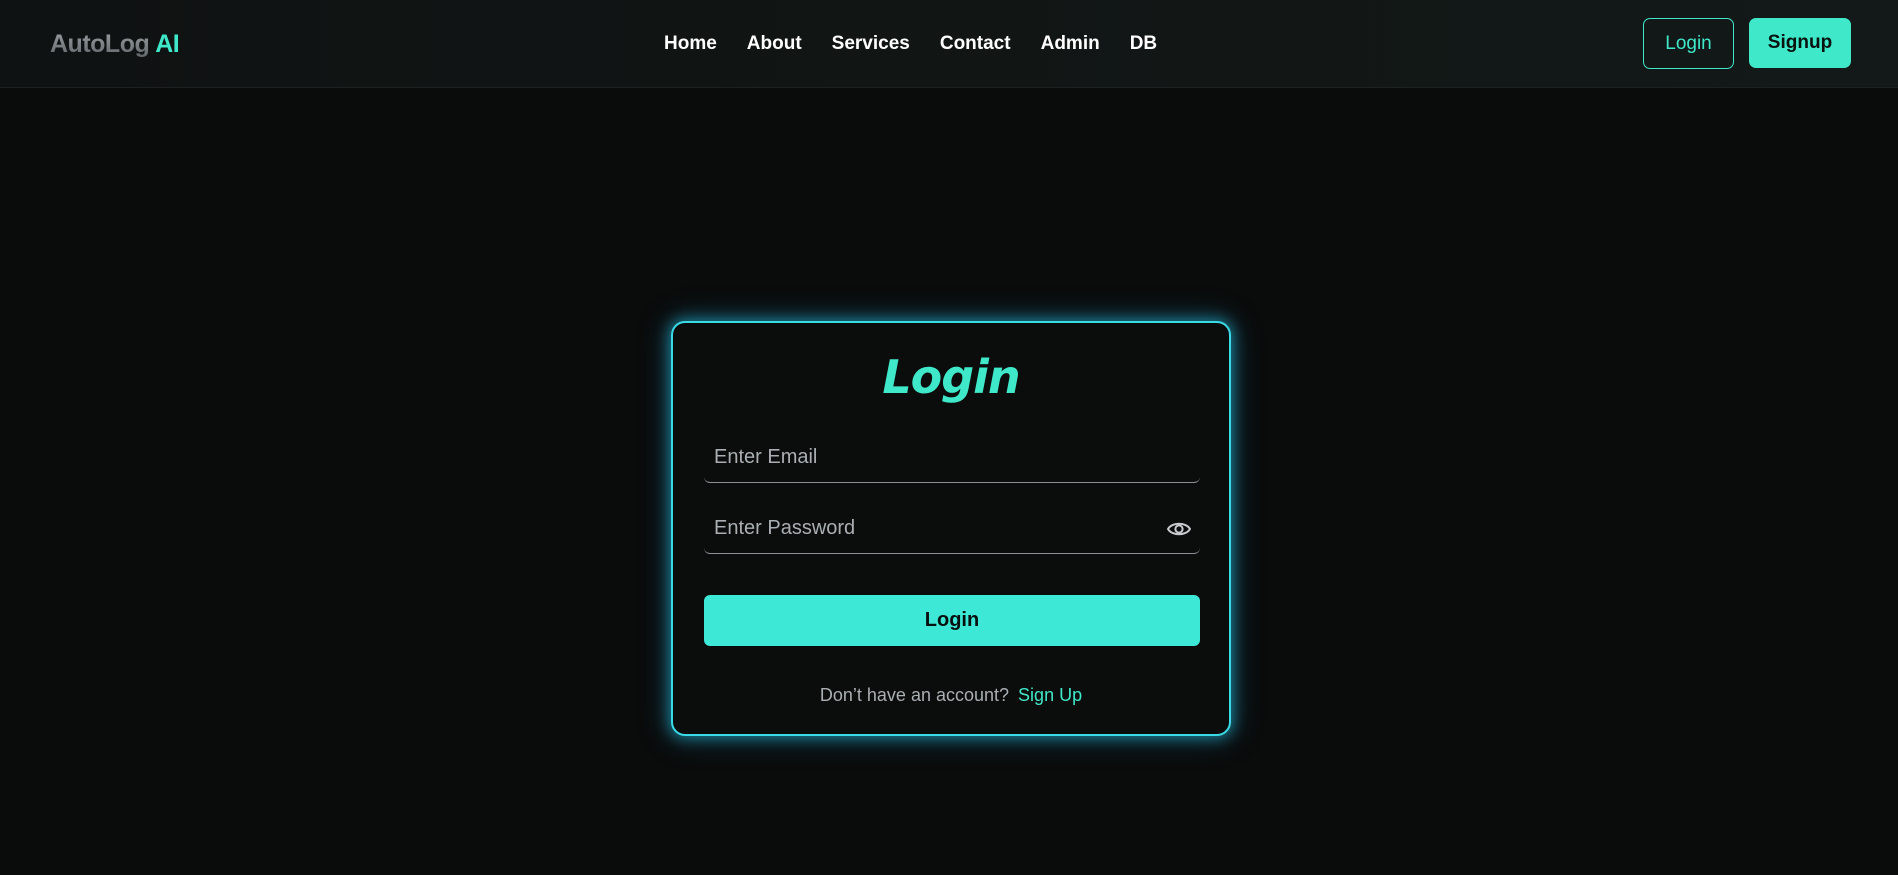 This screenshot has width=1898, height=875. Describe the element at coordinates (1050, 695) in the screenshot. I see `signup-link: Sign Up` at that location.